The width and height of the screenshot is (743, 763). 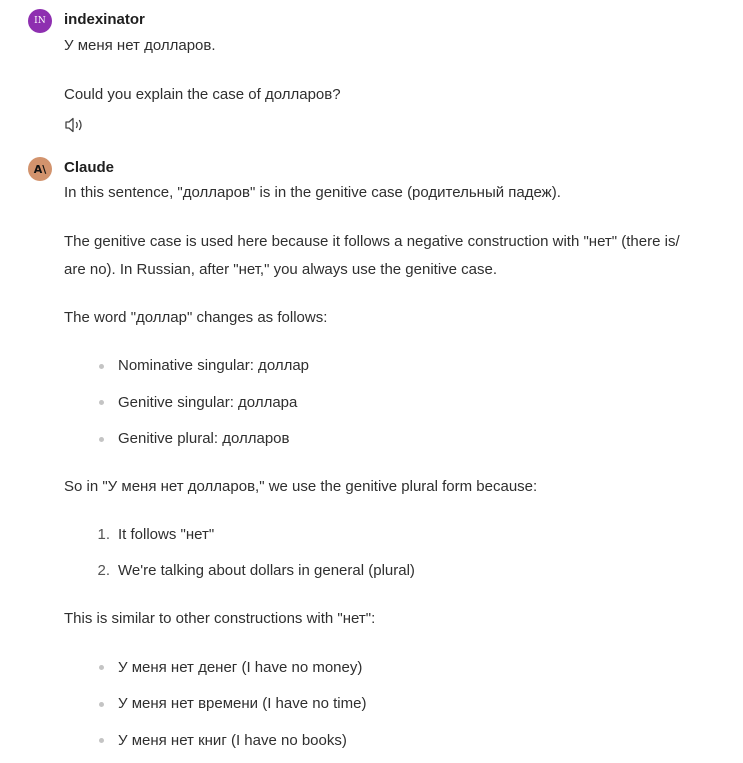 I want to click on claude-avatar: A\, so click(x=40, y=169).